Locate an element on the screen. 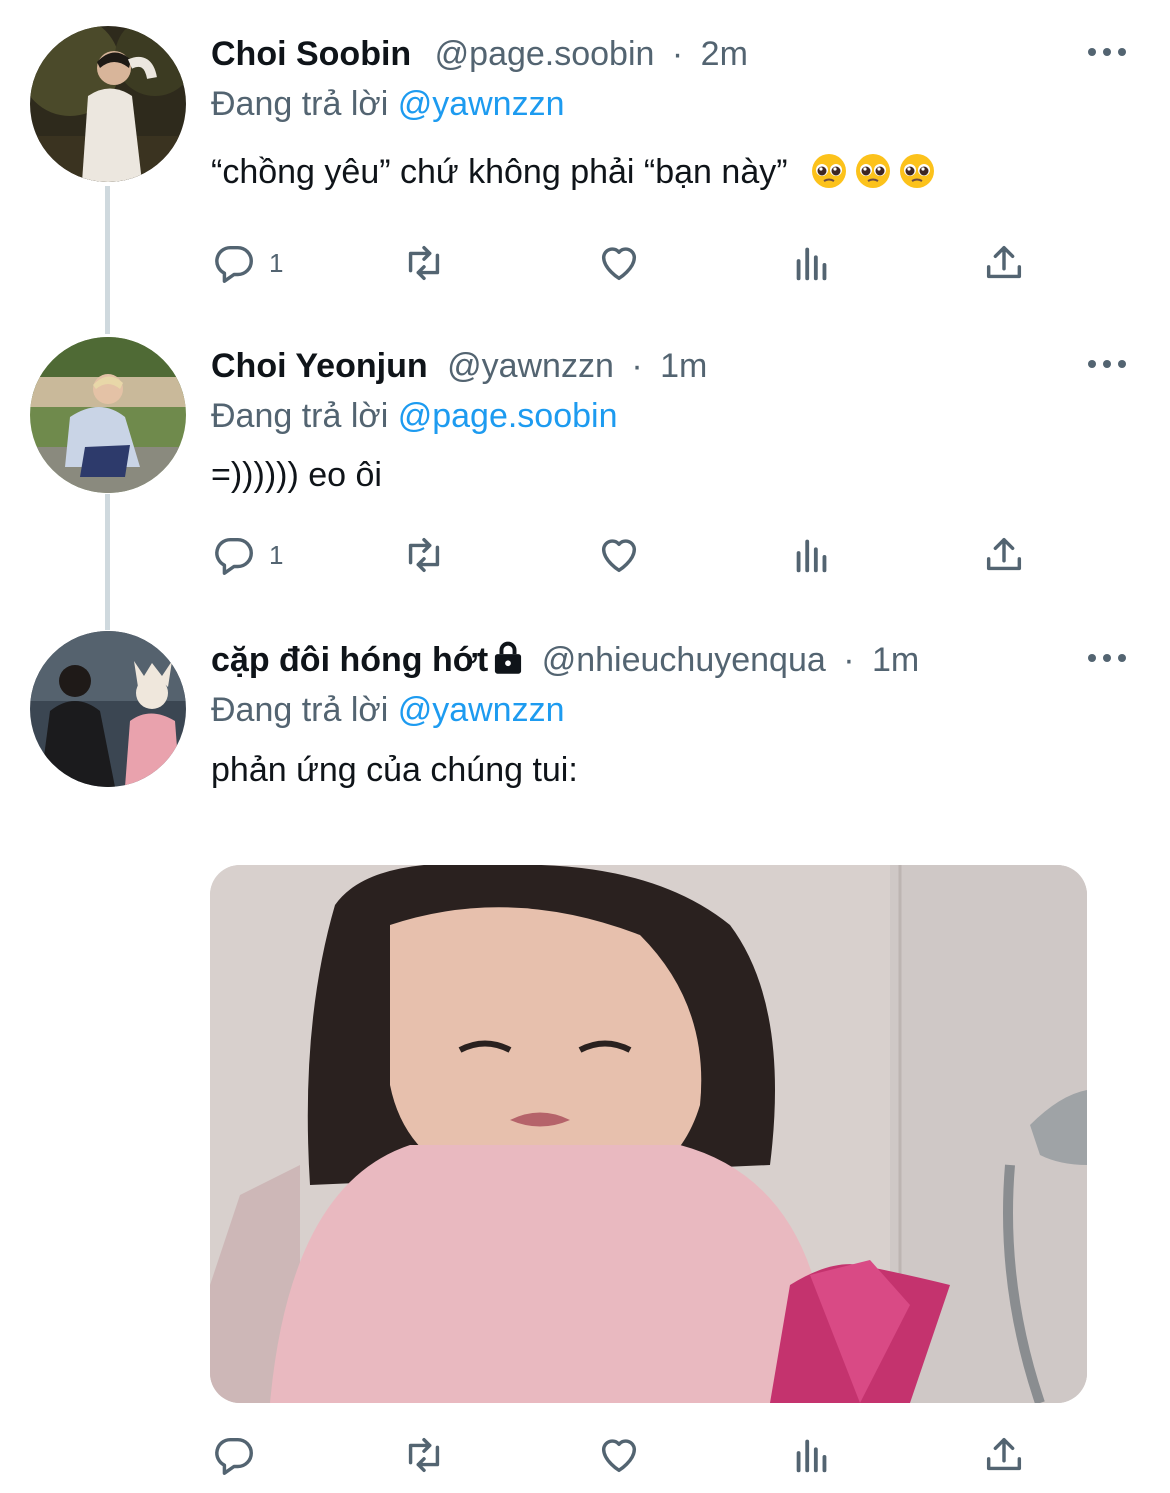 The width and height of the screenshot is (1170, 1493). tweet-text-content: =)))))) eo ôi is located at coordinates (296, 475).